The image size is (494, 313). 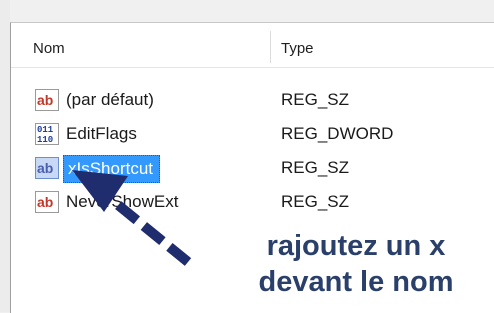 I want to click on annotation-line-1: rajoutez un x, so click(x=356, y=246).